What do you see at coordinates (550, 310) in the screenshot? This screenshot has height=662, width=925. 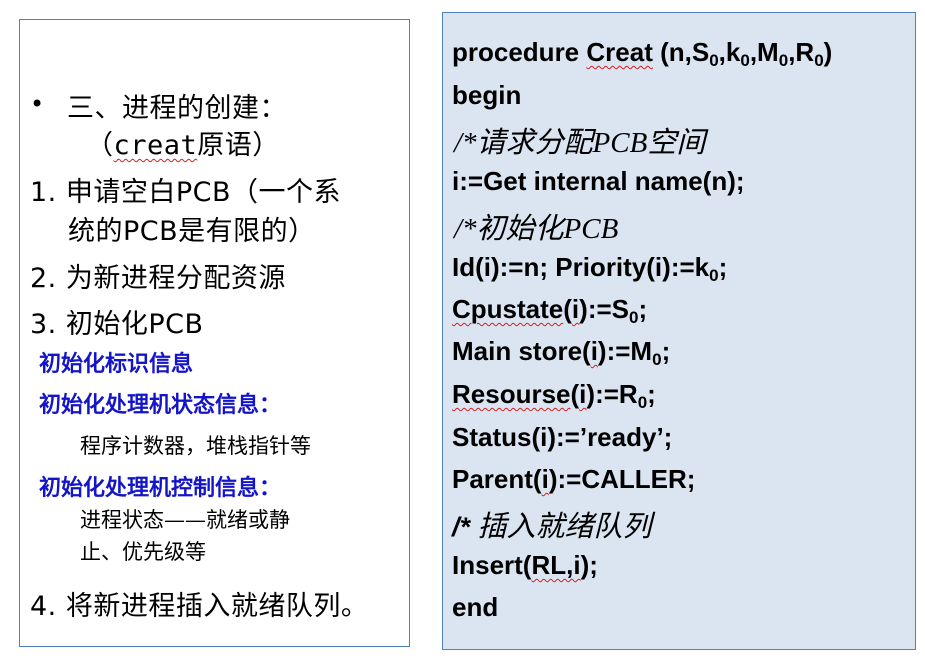 I see `code-line-cpustate: Cpustate(i):=S0;` at bounding box center [550, 310].